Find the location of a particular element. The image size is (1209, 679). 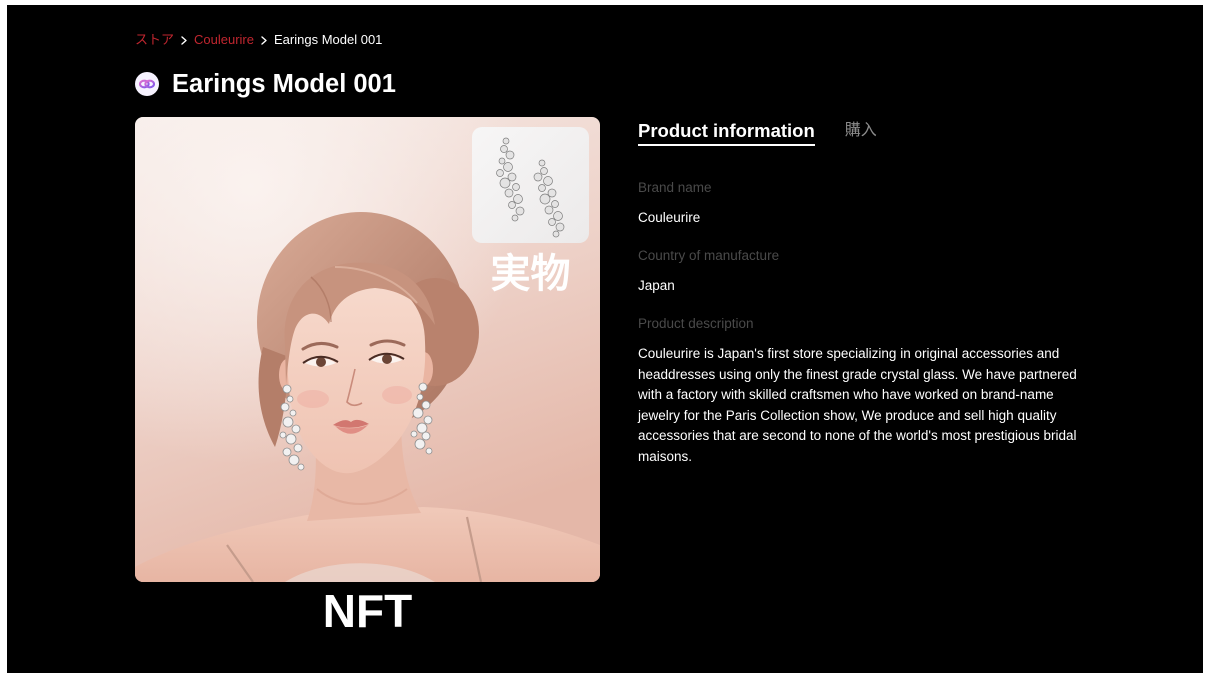

country-value: Japan is located at coordinates (656, 285).